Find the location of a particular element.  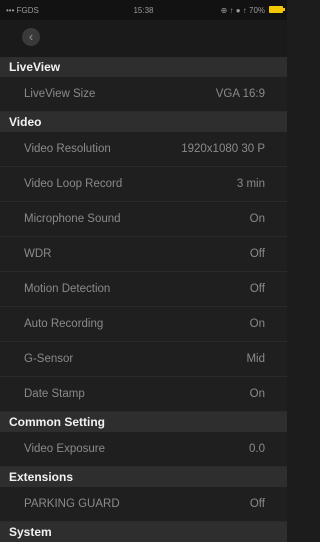

status-bar: ••• FGDS 15:38 ⊕ ↑ ● ↑ 70% is located at coordinates (143, 10).